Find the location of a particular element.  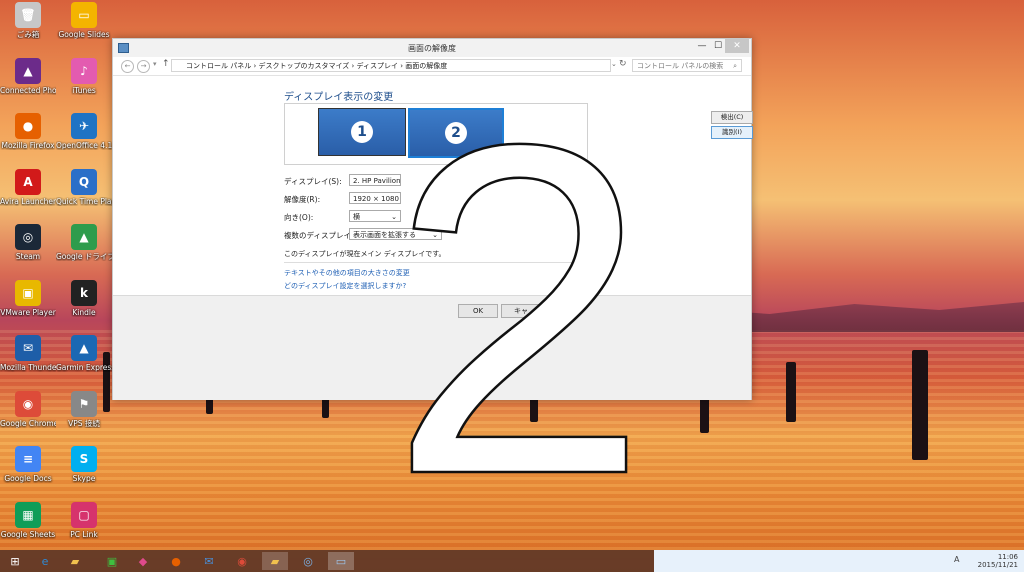

vmware-icon: ▣ is located at coordinates (28, 292).